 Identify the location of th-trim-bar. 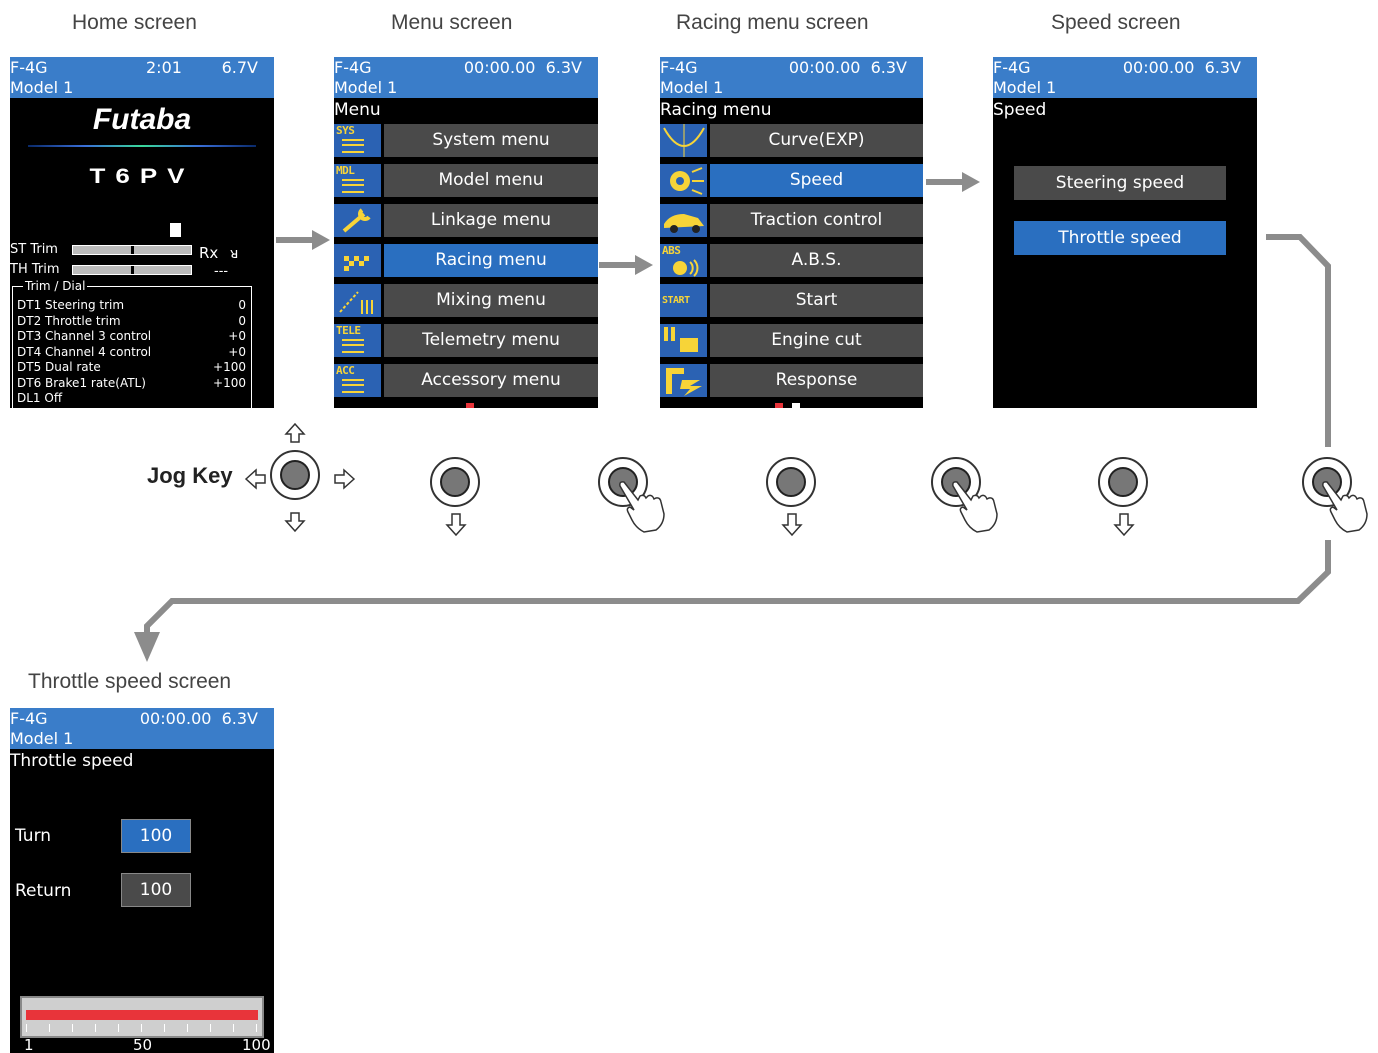
(132, 270).